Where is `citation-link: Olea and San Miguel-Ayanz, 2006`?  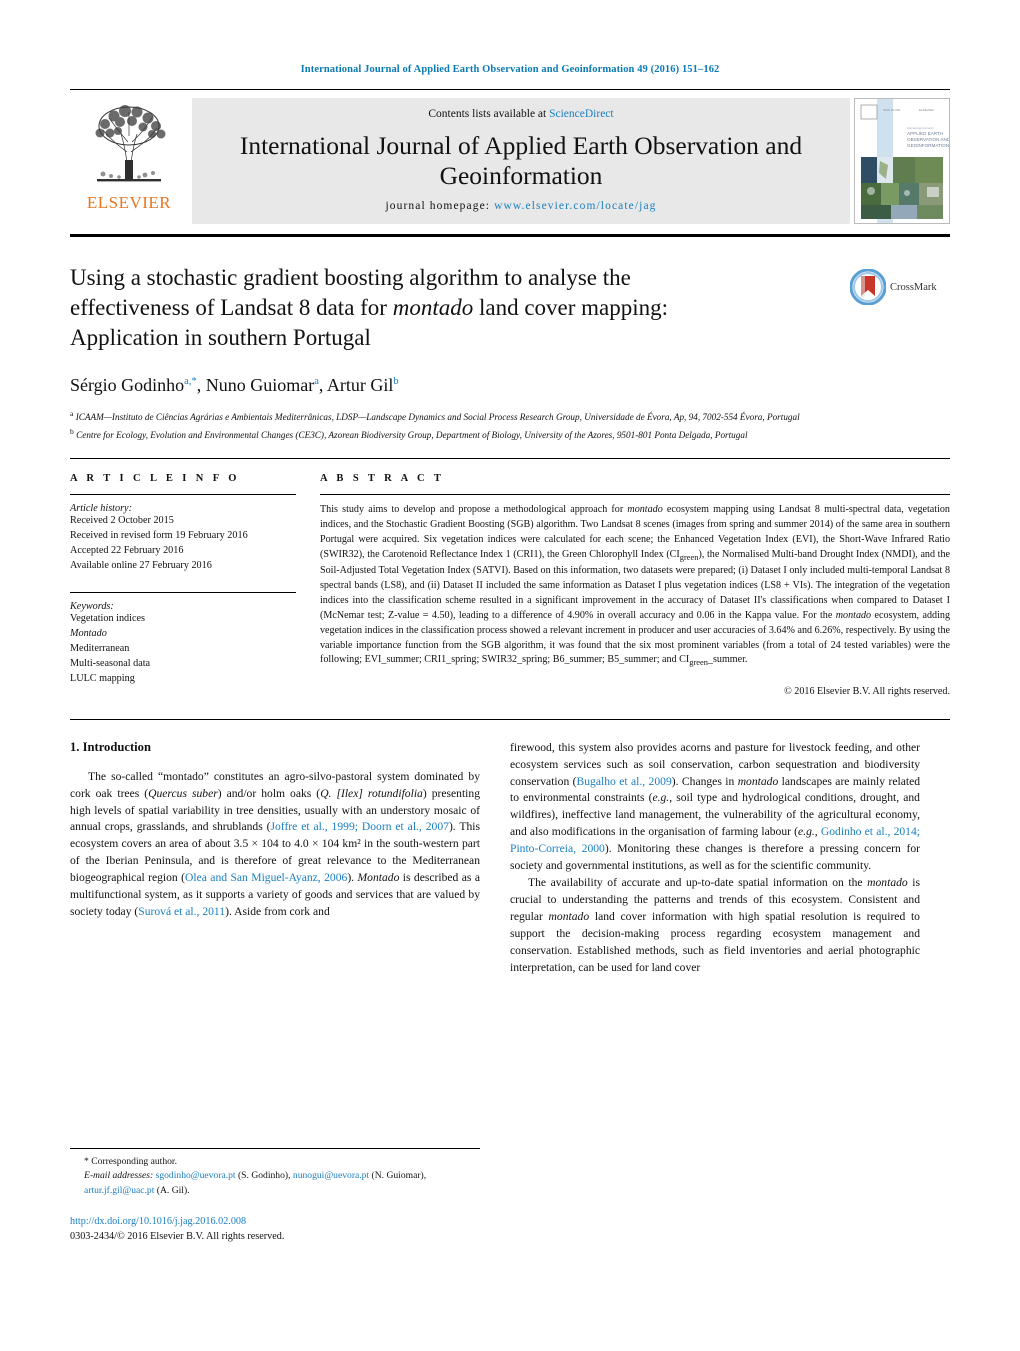
citation-link: Olea and San Miguel-Ayanz, 2006 is located at coordinates (266, 877).